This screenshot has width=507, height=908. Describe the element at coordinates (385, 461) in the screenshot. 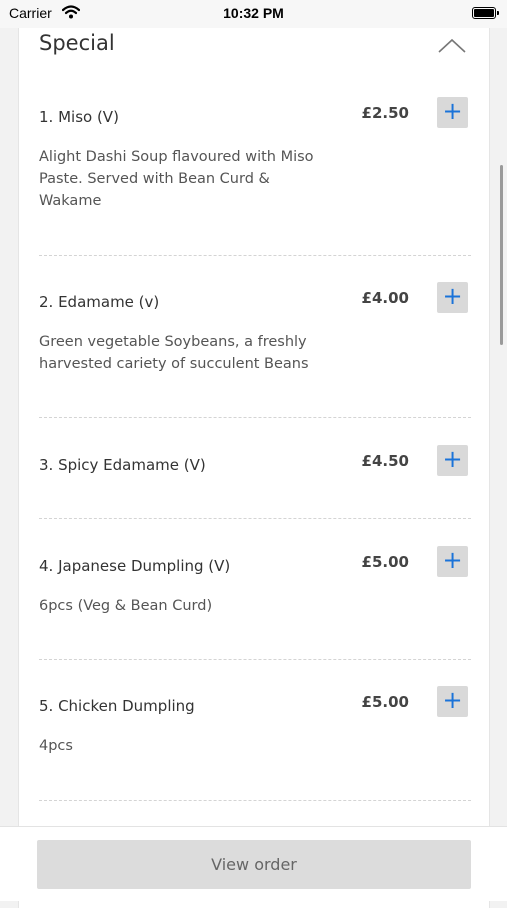

I see `item-price: £4.50` at that location.